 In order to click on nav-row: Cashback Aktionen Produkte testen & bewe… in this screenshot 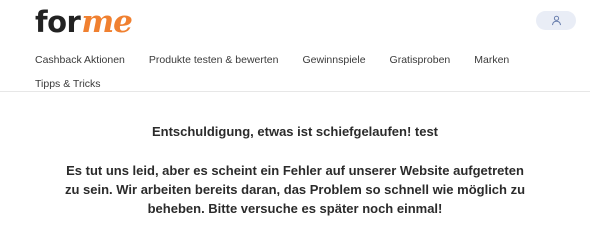, I will do `click(300, 60)`.